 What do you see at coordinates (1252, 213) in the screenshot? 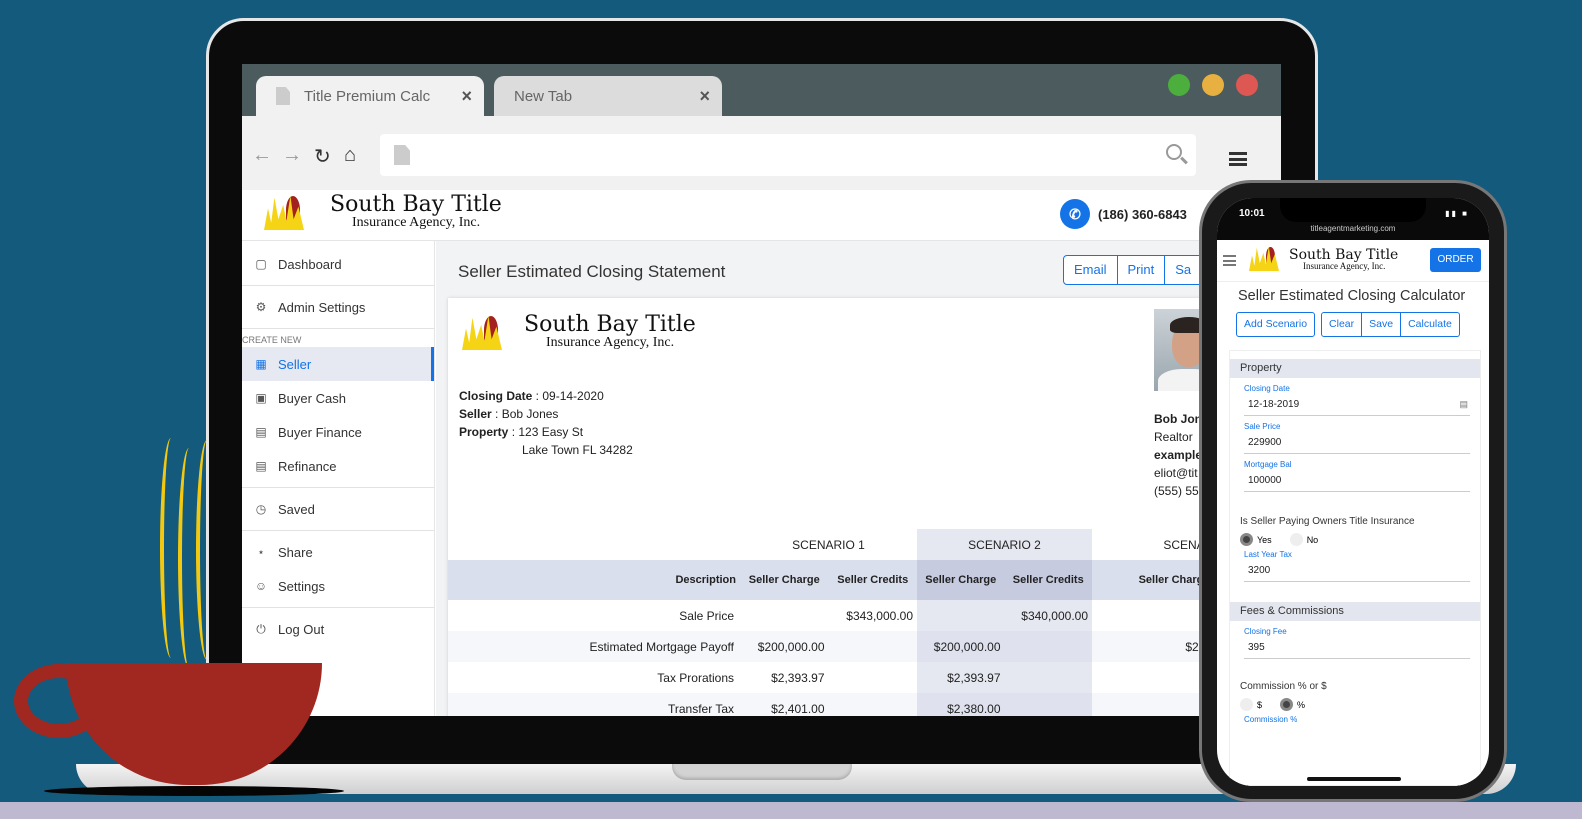
I see `phone-time: 10:01` at bounding box center [1252, 213].